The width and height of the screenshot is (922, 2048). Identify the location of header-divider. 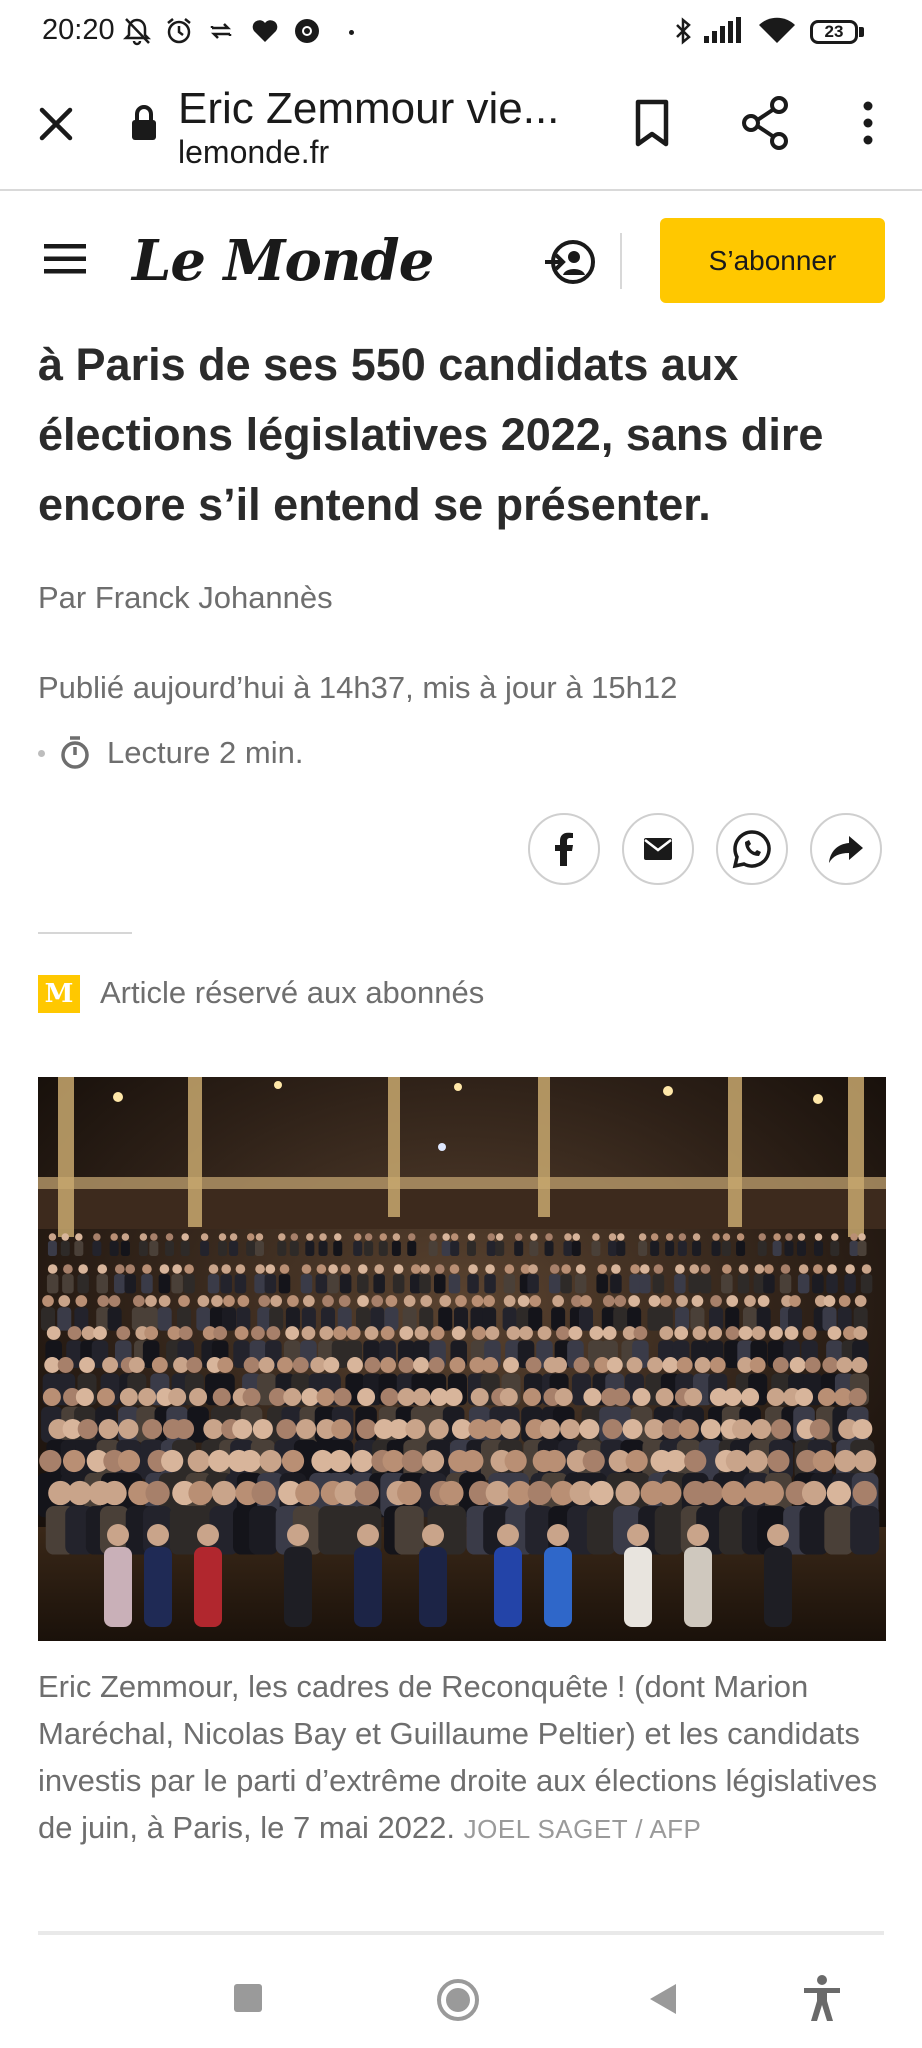
(621, 261).